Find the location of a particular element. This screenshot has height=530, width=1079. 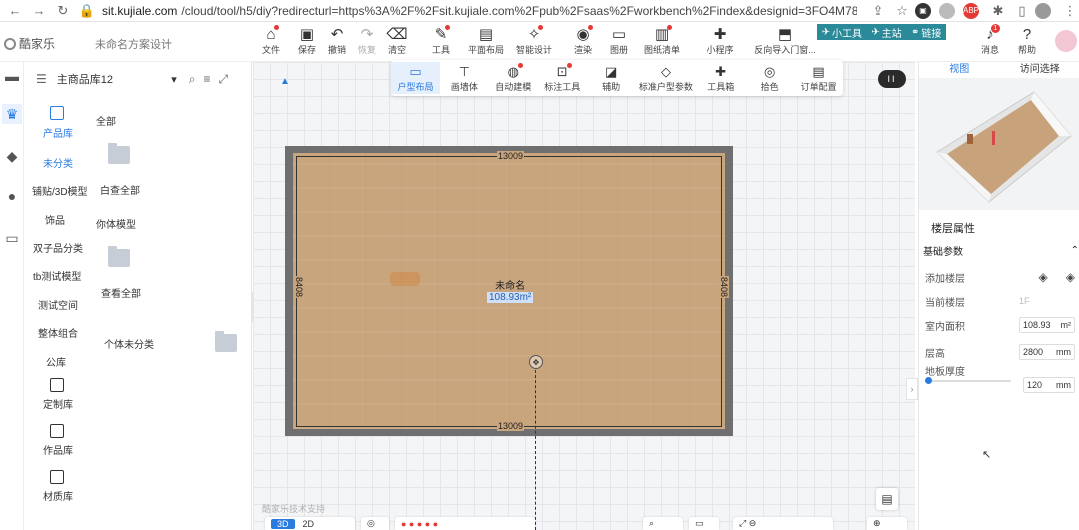

filter-icon: ≡ is located at coordinates (207, 79).